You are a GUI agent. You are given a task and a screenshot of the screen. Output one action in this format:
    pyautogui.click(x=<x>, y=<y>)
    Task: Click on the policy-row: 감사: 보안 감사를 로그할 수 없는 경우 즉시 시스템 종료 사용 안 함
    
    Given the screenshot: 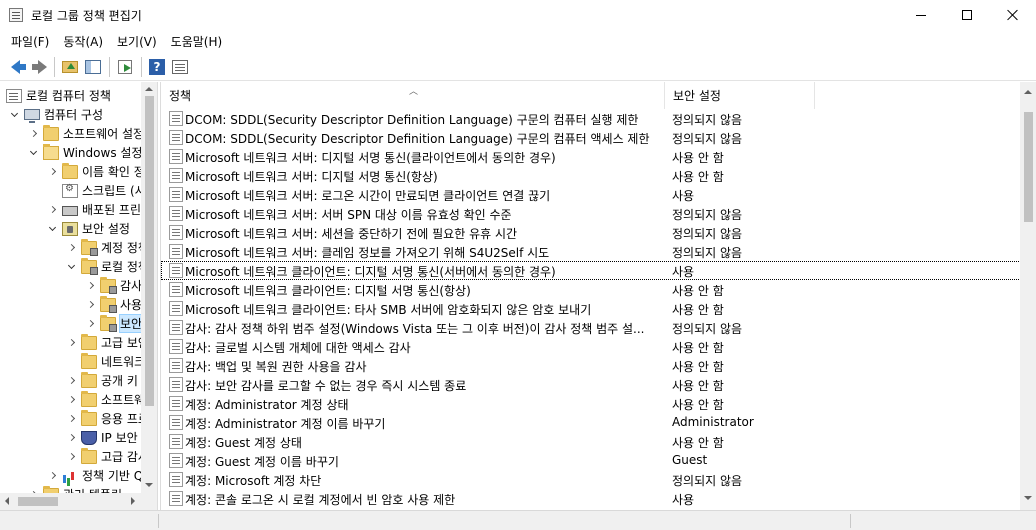 What is the action you would take?
    pyautogui.click(x=591, y=384)
    